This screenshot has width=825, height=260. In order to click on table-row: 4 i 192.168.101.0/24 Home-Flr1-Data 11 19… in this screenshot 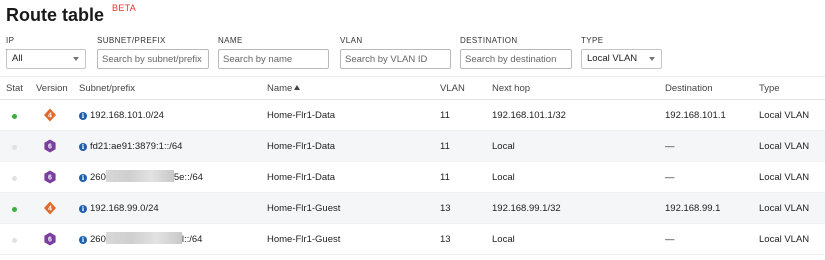, I will do `click(412, 115)`.